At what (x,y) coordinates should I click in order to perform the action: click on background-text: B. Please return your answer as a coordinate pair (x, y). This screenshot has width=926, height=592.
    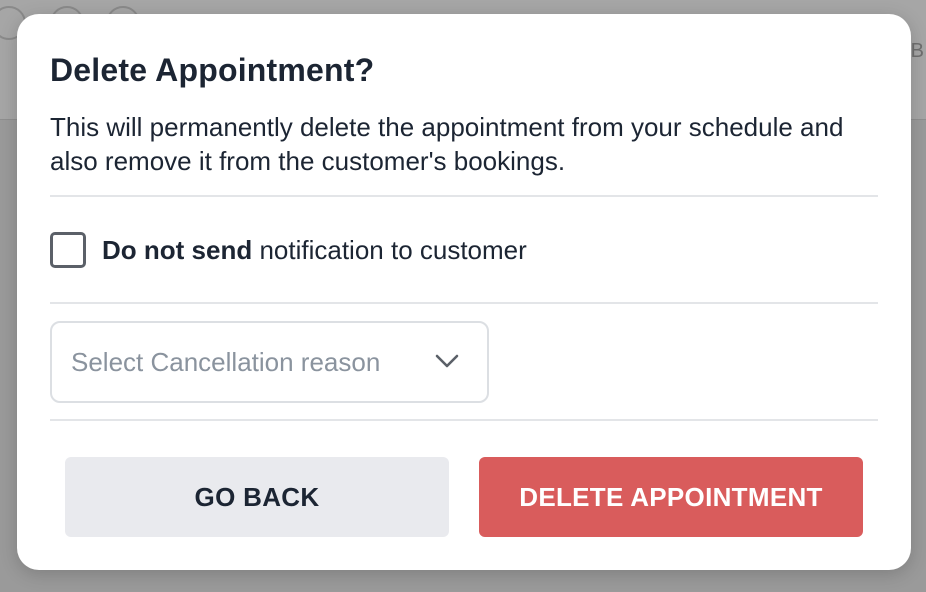
    Looking at the image, I should click on (917, 51).